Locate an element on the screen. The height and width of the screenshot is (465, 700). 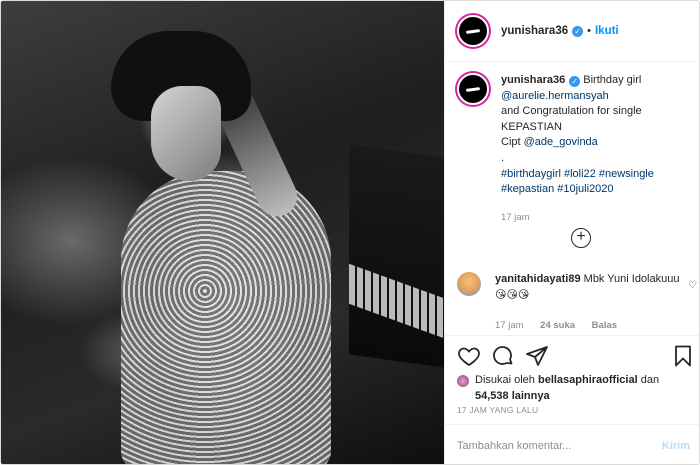
reply-button: Balas is located at coordinates (604, 325).